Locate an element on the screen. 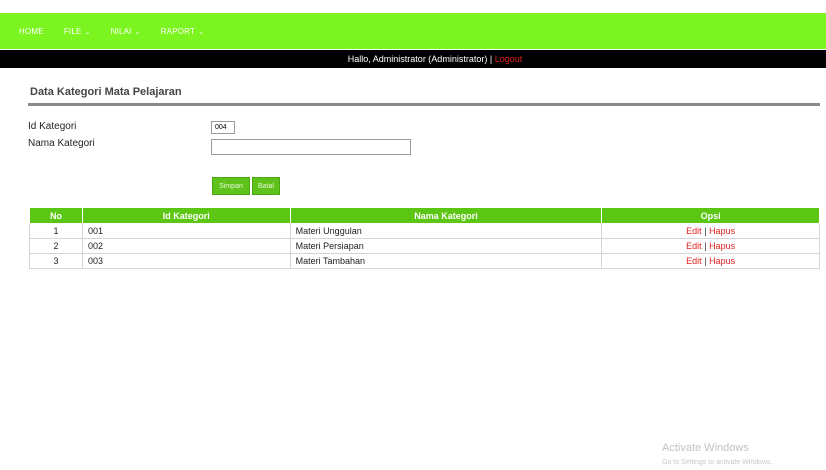 This screenshot has height=470, width=826. user-greeting: Hallo, Administrator (Administrator) | is located at coordinates (420, 59).